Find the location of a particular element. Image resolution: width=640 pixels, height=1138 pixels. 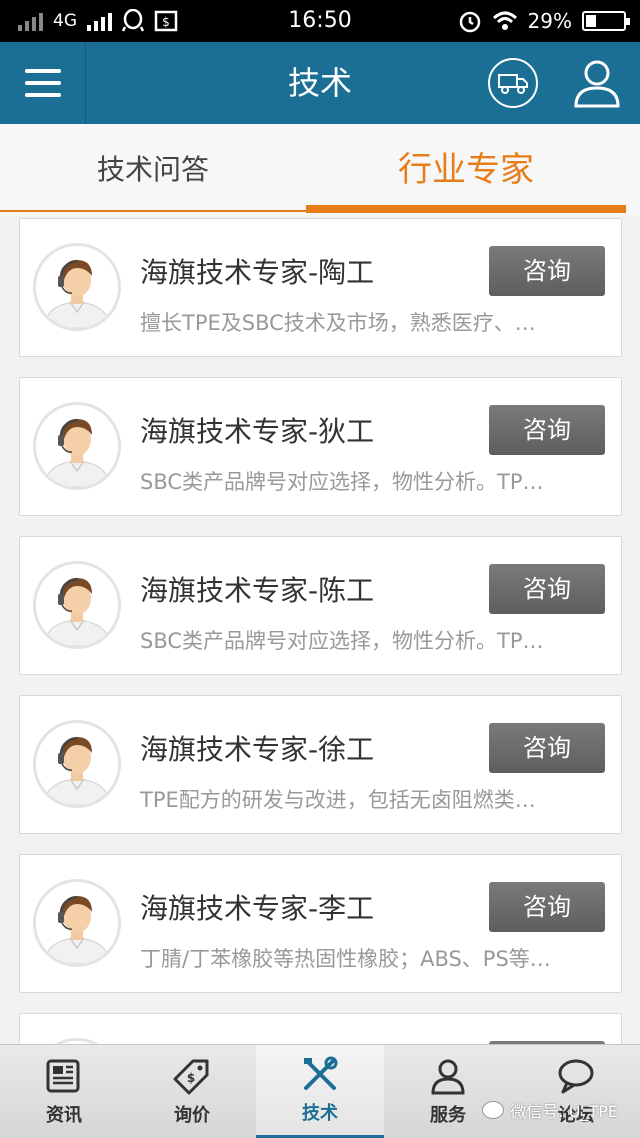

expert-card: 海旗技术专家-徐工 TPE配方的研发与改进，包括无卤阻燃类… 咨询 is located at coordinates (320, 764).